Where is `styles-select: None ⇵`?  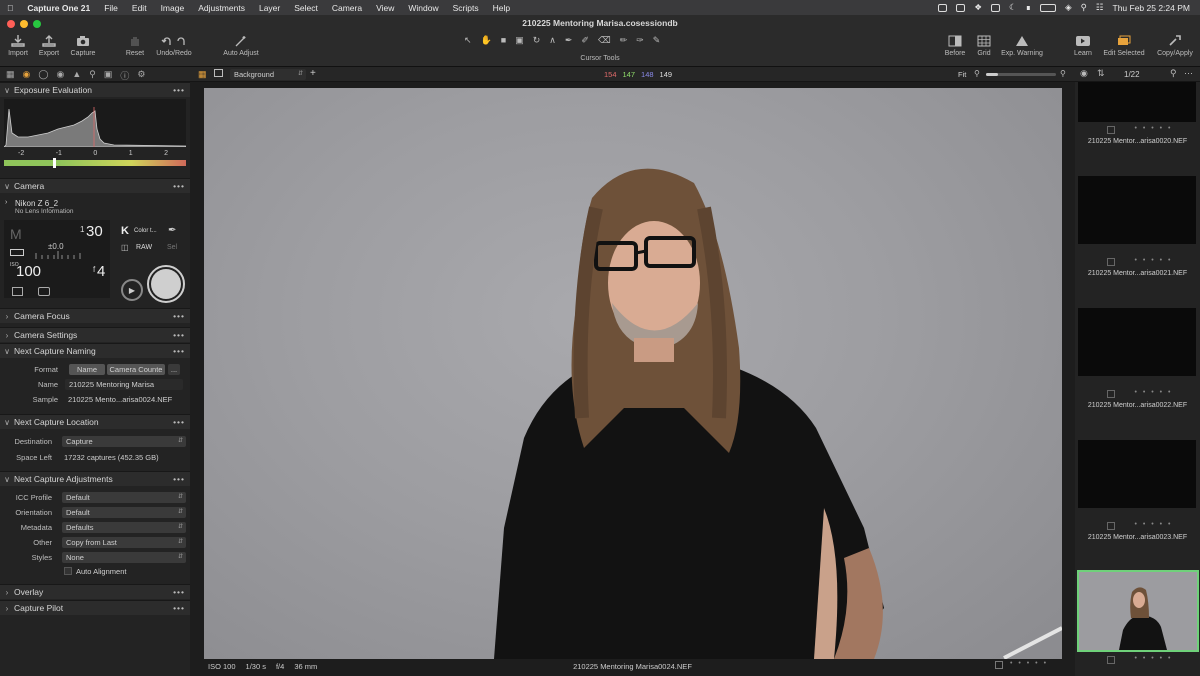 styles-select: None ⇵ is located at coordinates (124, 557).